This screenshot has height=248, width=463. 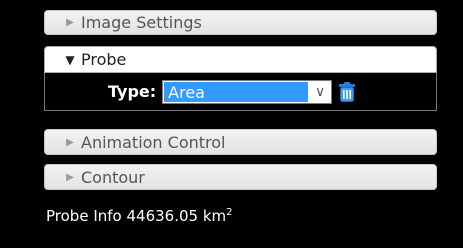 I want to click on probe-info-unit: km, so click(x=214, y=216).